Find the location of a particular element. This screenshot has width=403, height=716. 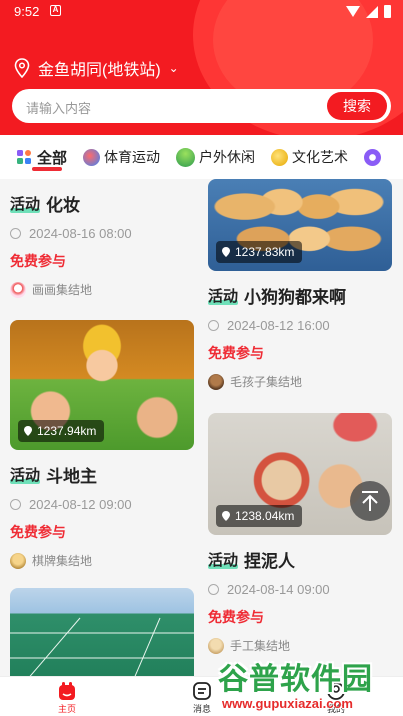

court-lines is located at coordinates (102, 646).